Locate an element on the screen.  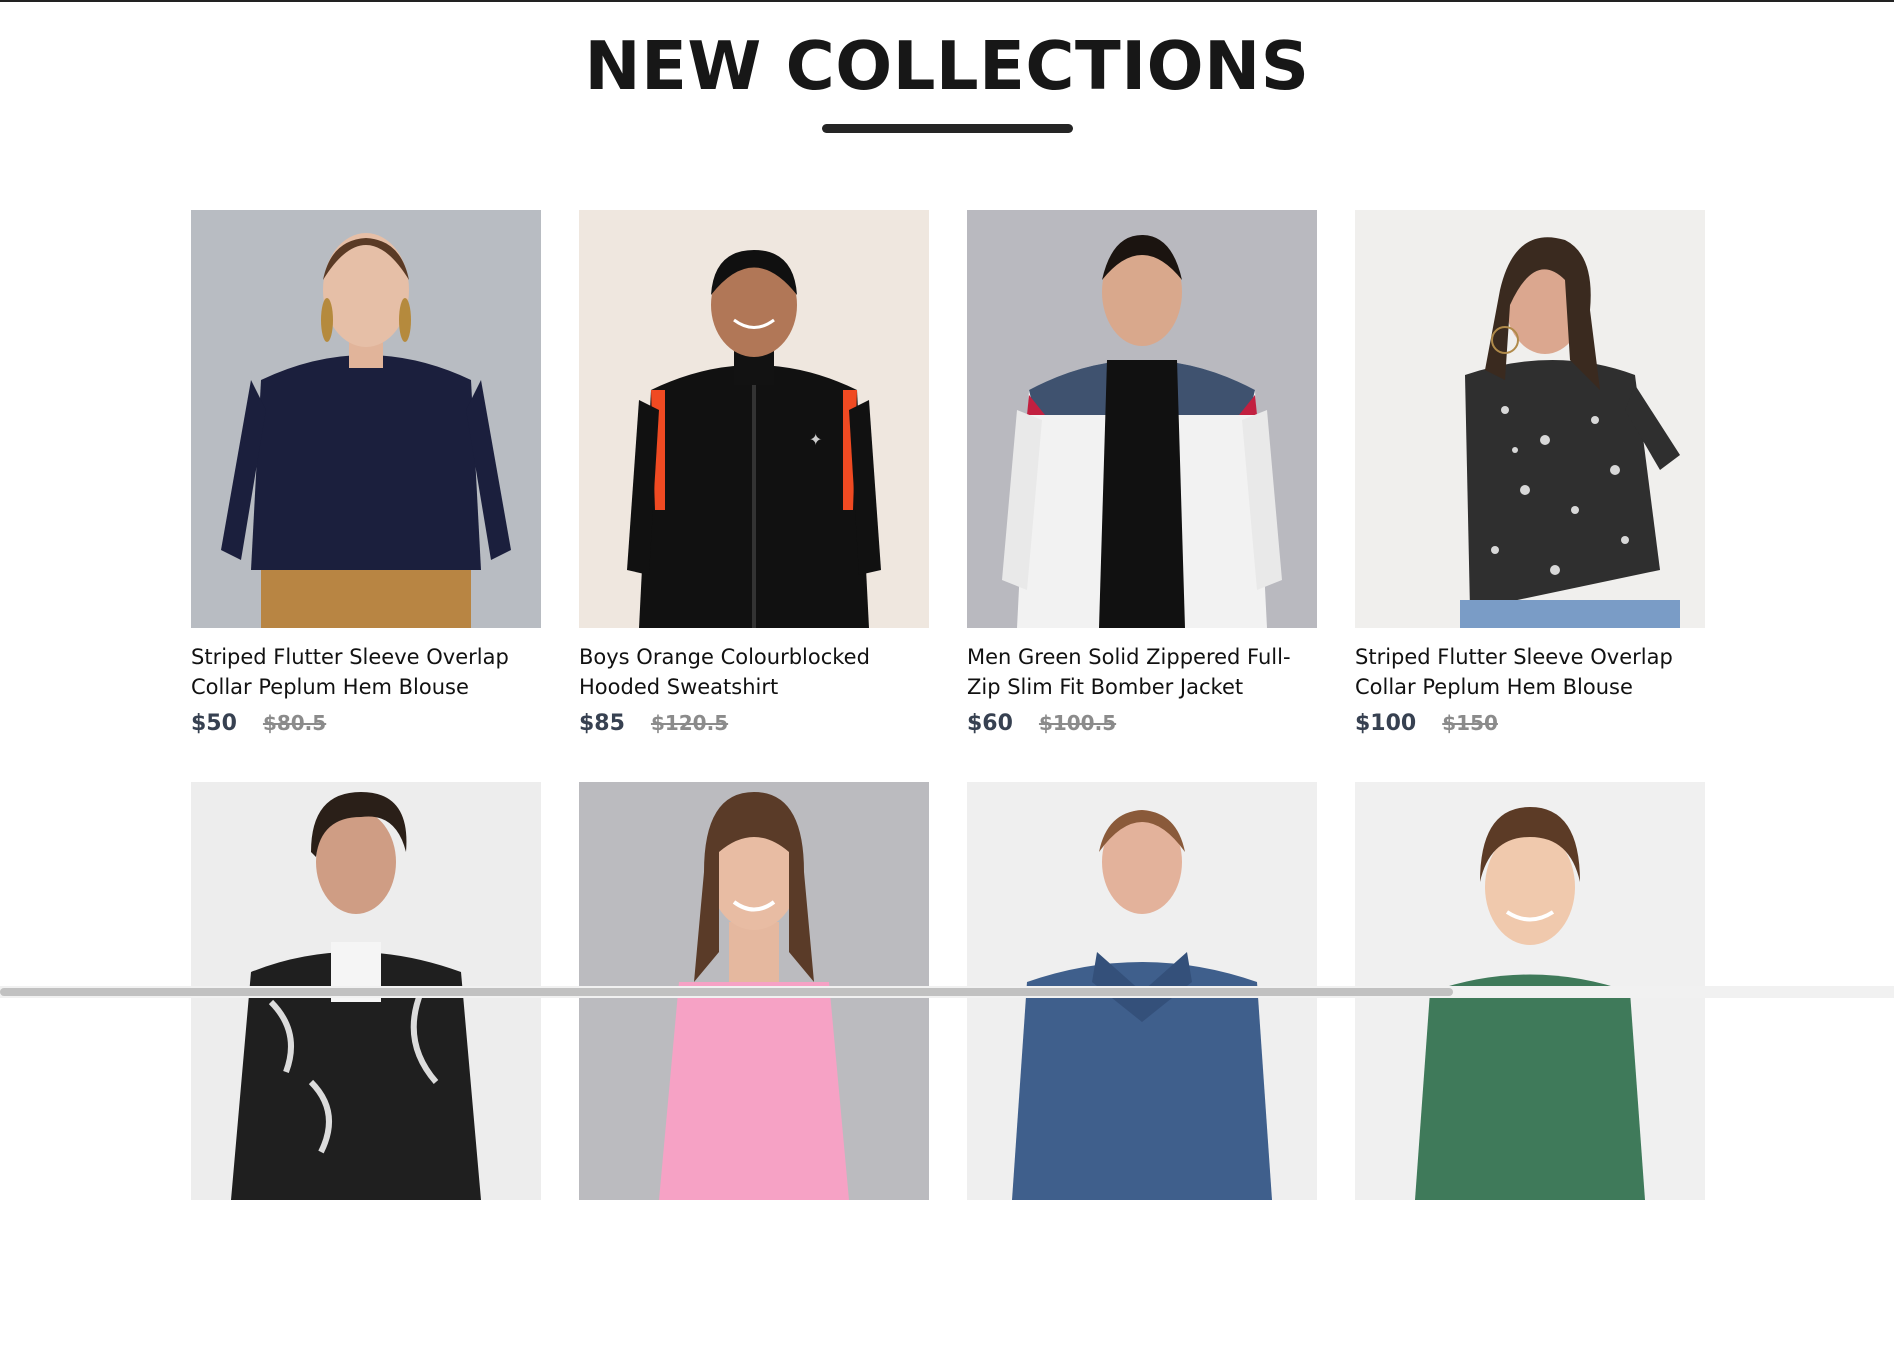
price-old: $80.5 is located at coordinates (294, 723).